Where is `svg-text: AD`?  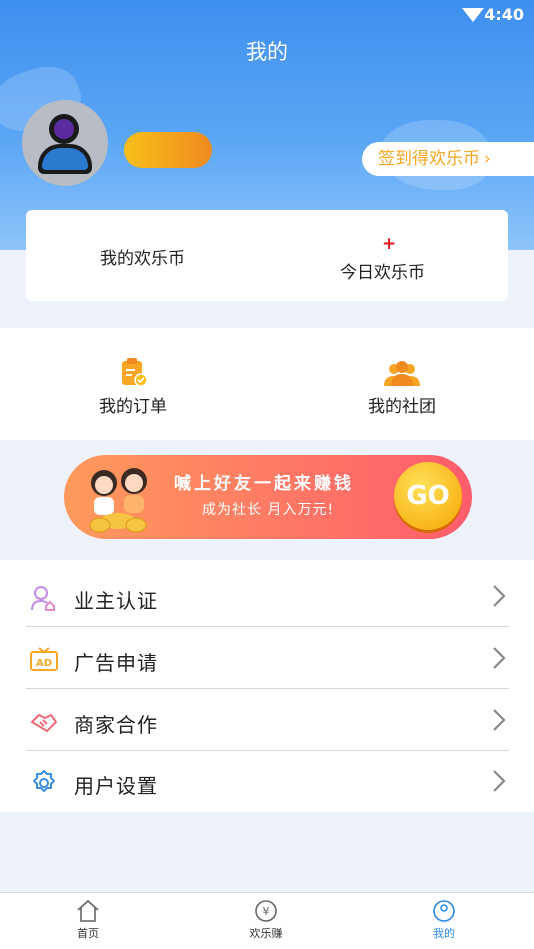 svg-text: AD is located at coordinates (44, 663).